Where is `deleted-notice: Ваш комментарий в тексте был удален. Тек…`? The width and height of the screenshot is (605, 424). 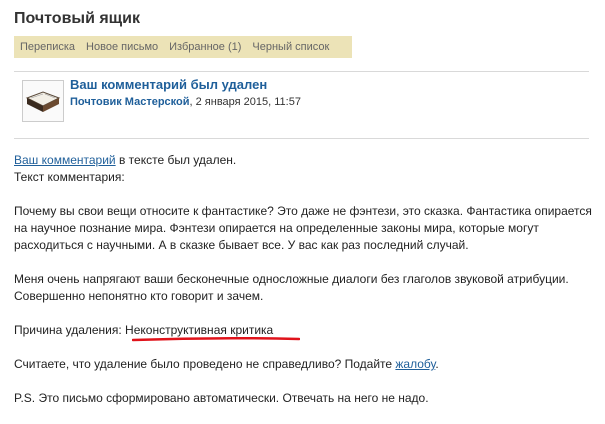 deleted-notice: Ваш комментарий в тексте был удален. Тек… is located at coordinates (125, 168).